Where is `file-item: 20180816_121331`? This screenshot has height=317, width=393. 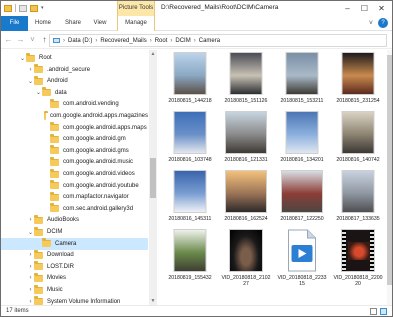
file-item: 20180816_121331 is located at coordinates (246, 140).